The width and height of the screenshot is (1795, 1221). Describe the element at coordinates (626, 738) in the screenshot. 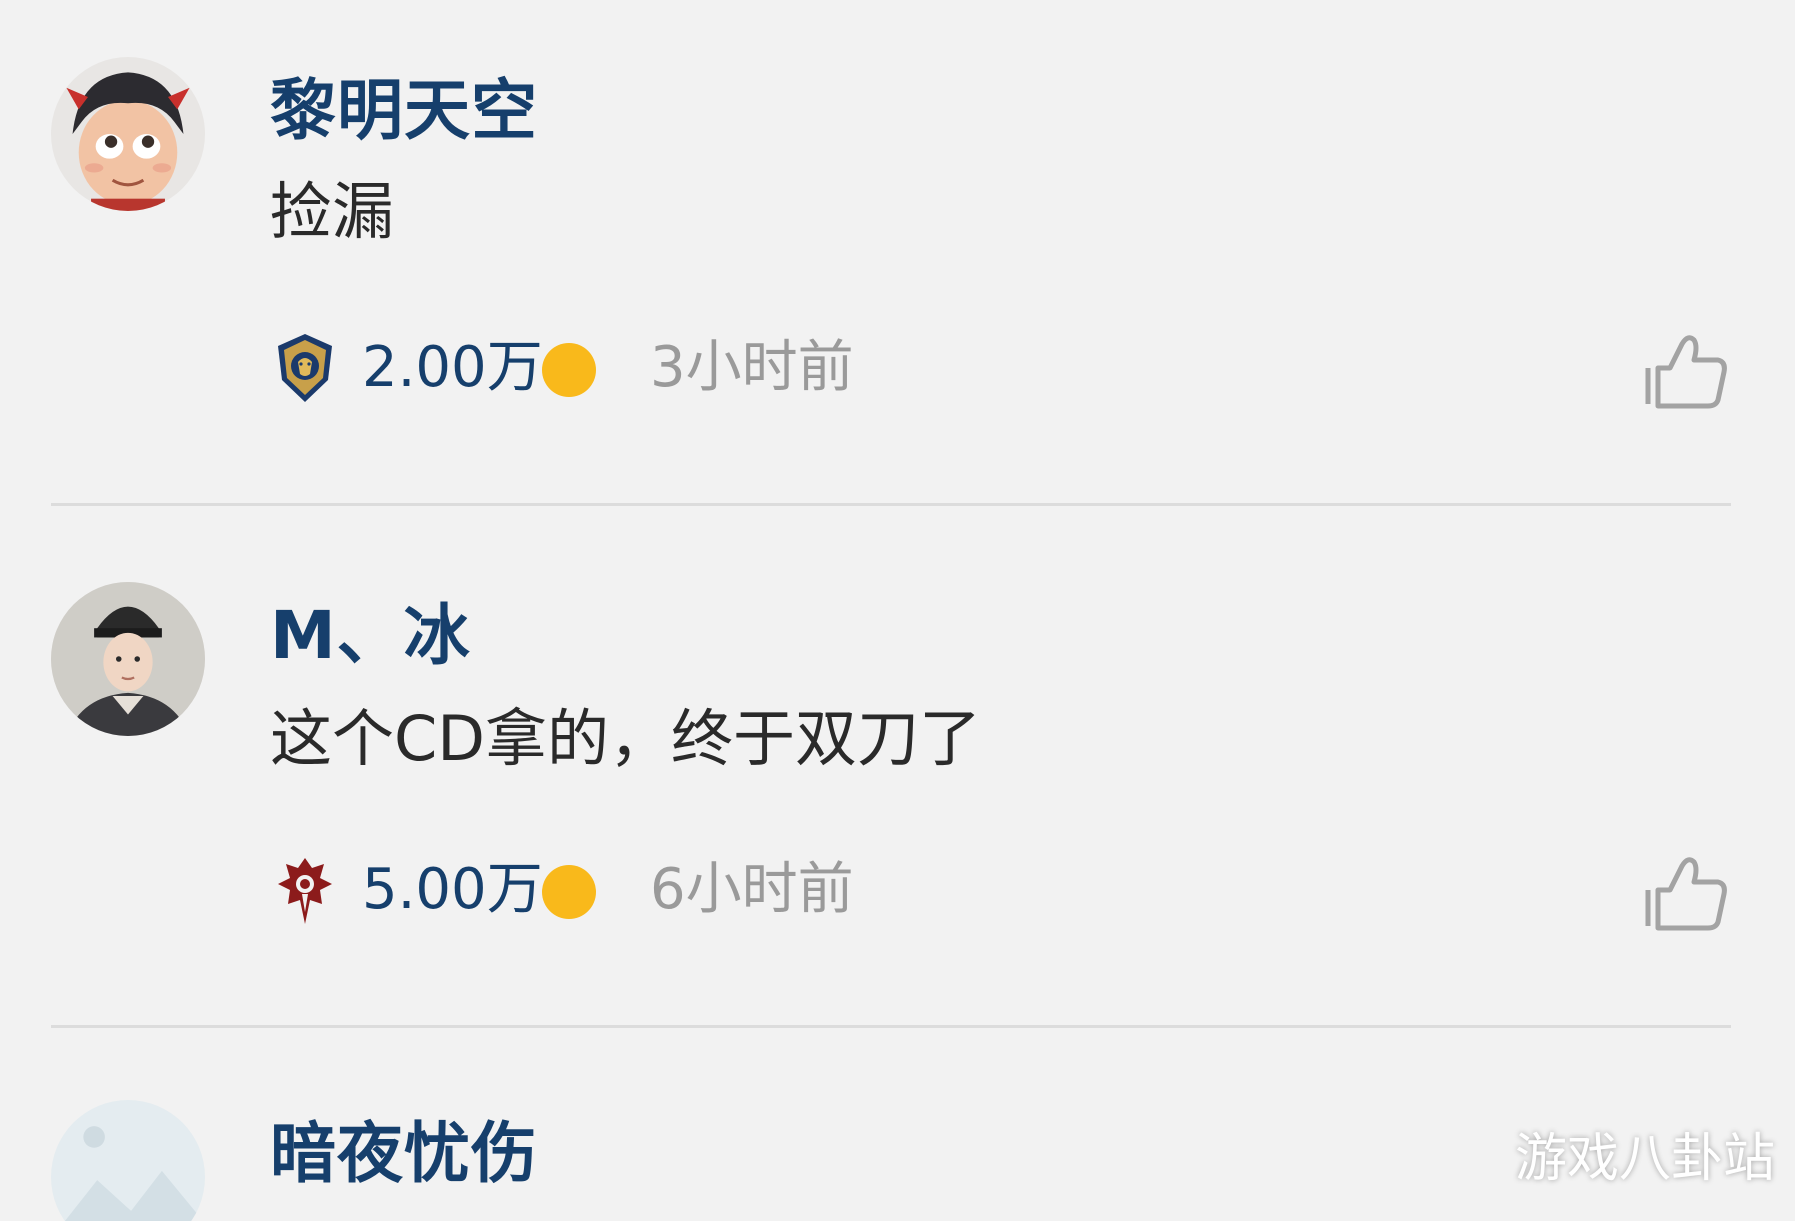

I see `comment-text: 这个CD拿的，终于双刀了` at that location.